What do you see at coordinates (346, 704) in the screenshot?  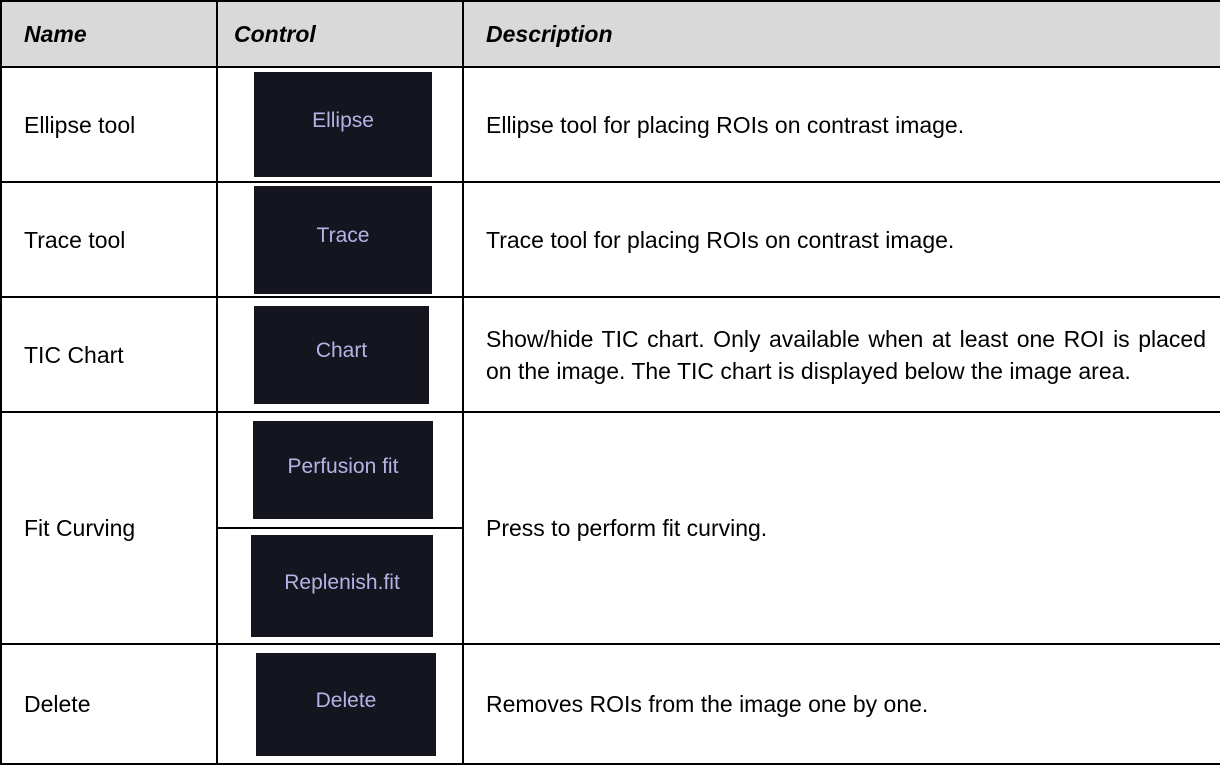 I see `delete-button: Delete` at bounding box center [346, 704].